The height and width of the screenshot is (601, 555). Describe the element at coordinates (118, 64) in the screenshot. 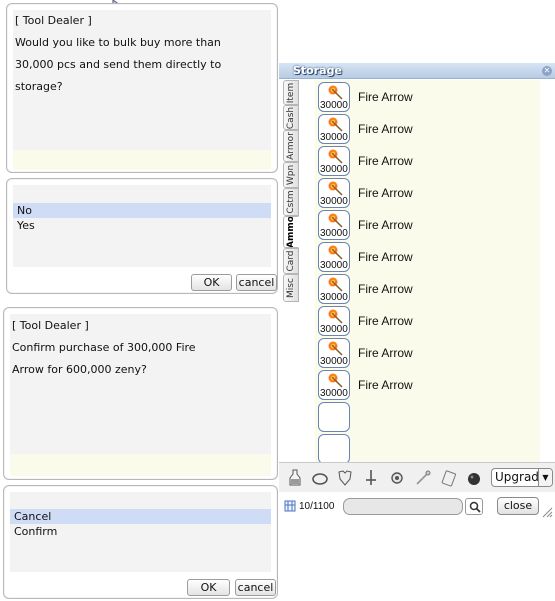

I see `dialog-line: 30,000 pcs and send them directly to` at that location.